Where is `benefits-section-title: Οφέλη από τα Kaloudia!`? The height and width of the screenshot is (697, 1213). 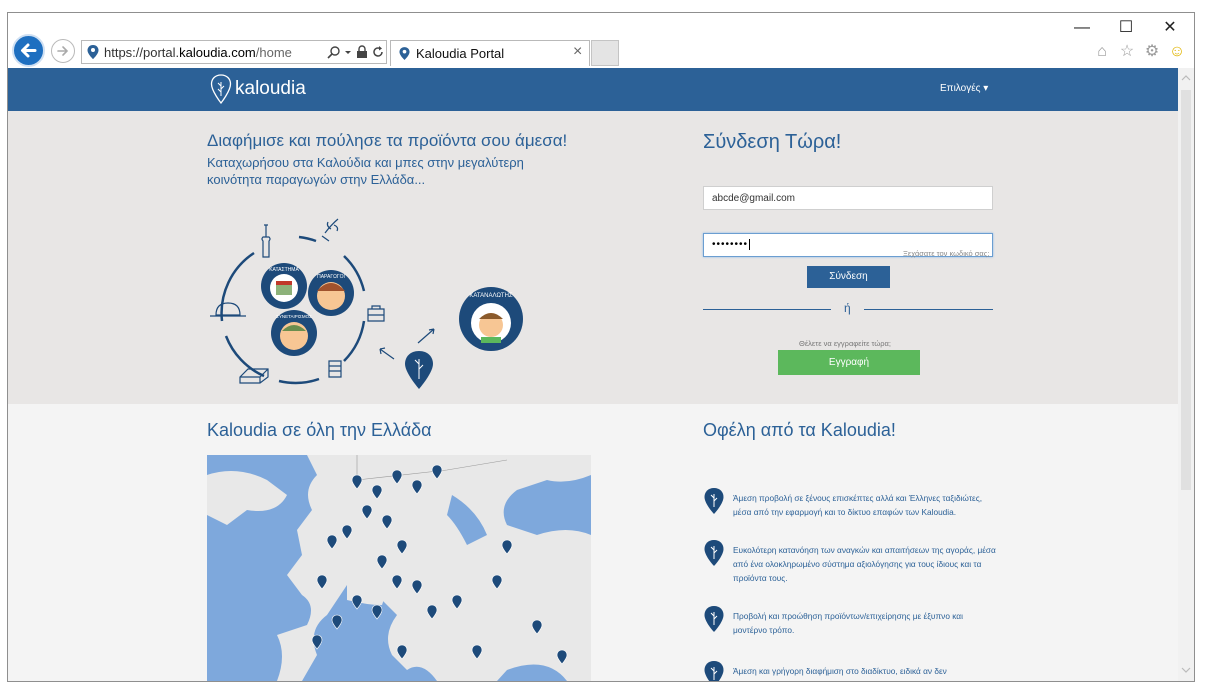 benefits-section-title: Οφέλη από τα Kaloudia! is located at coordinates (799, 430).